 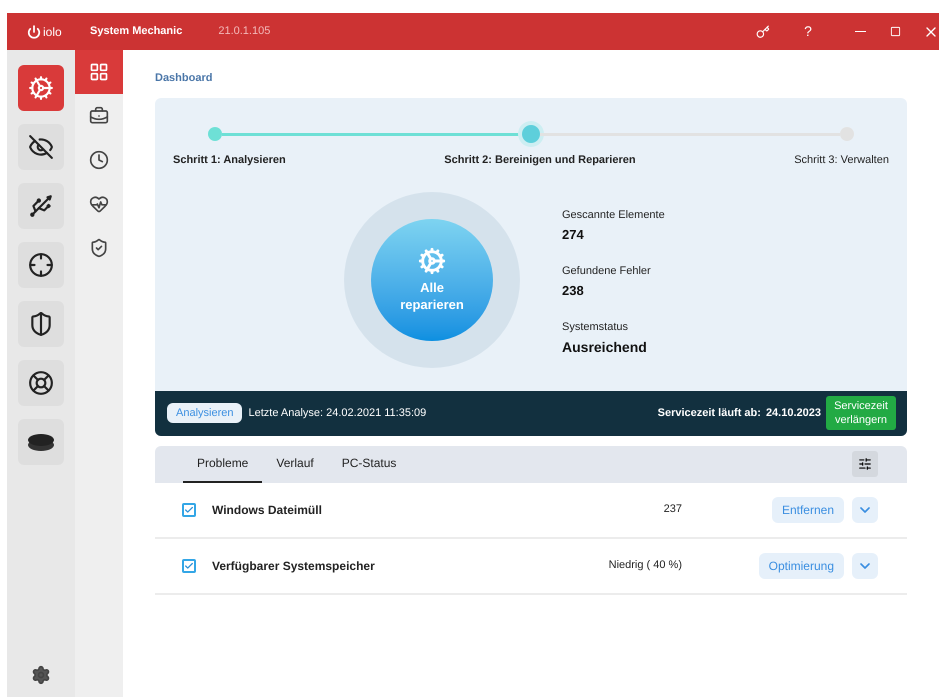 I want to click on breadcrumb: Dashboard, so click(x=184, y=78).